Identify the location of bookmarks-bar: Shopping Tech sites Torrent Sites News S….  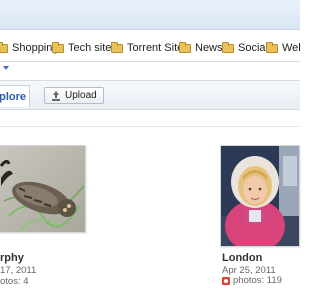
(150, 48).